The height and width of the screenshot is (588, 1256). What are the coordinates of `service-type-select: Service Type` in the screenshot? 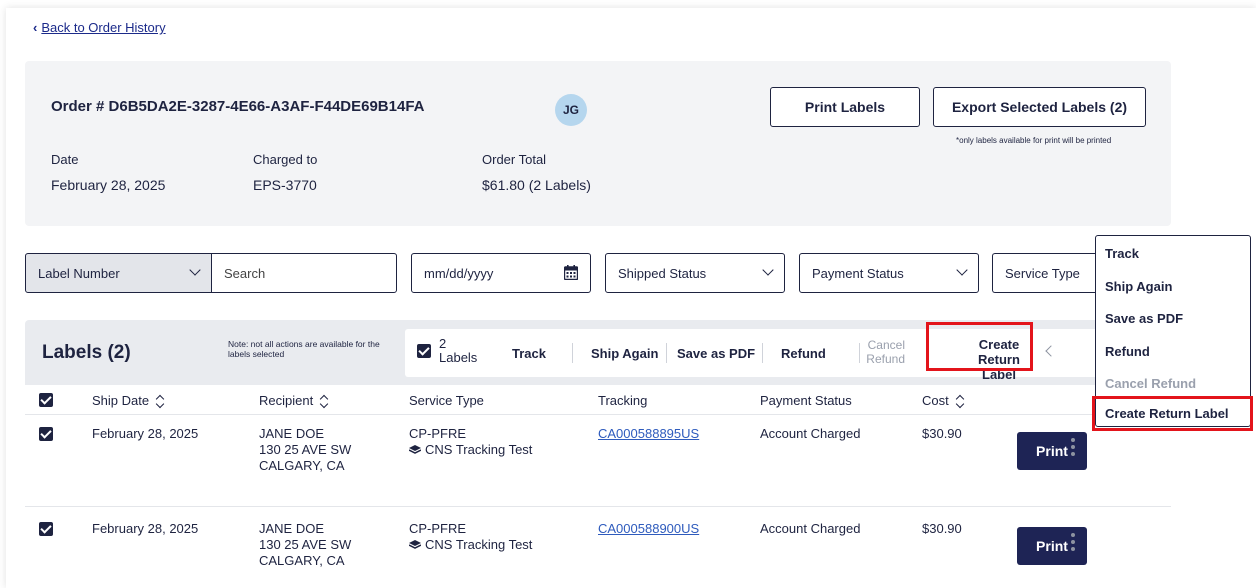 It's located at (1047, 273).